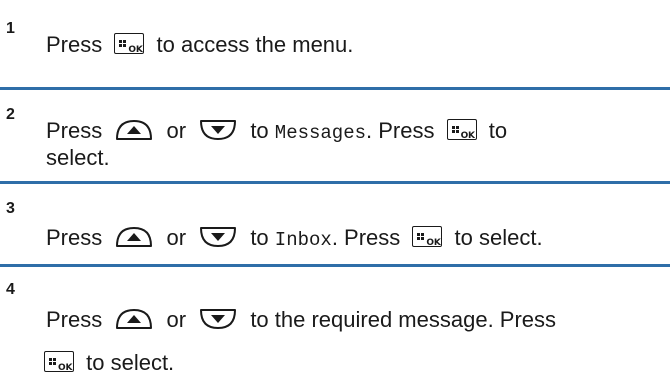 The height and width of the screenshot is (386, 670). What do you see at coordinates (10, 28) in the screenshot?
I see `step-number: 1` at bounding box center [10, 28].